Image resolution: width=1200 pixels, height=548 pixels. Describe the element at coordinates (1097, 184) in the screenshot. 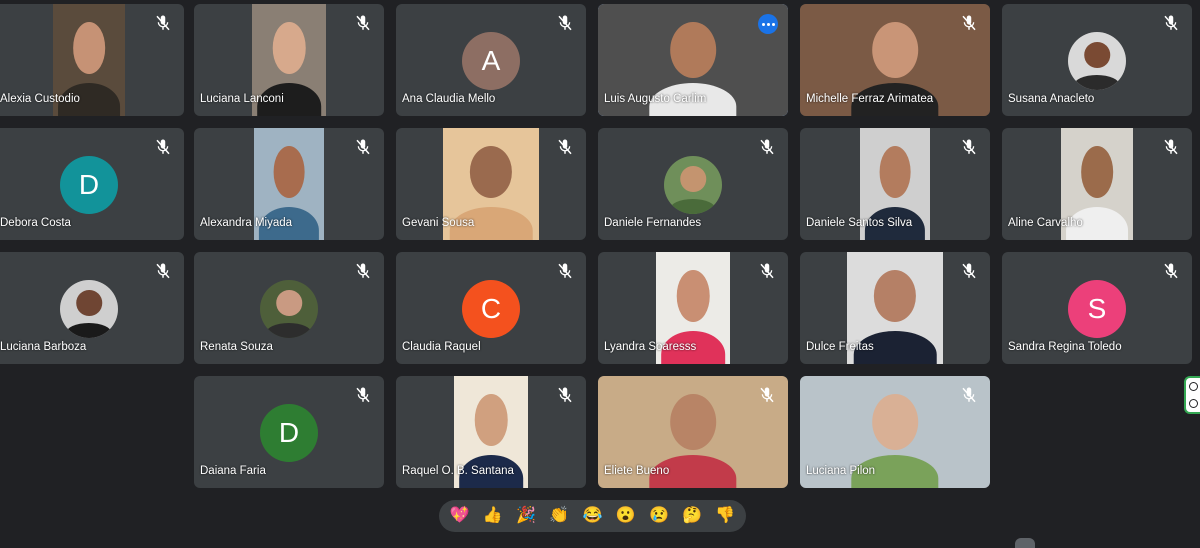

I see `participant-tile: Aline Carvalho` at that location.